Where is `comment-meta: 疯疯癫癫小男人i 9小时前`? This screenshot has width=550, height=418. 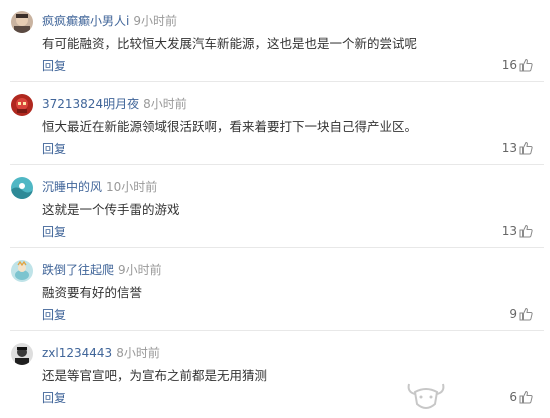 comment-meta: 疯疯癫癫小男人i 9小时前 is located at coordinates (109, 21).